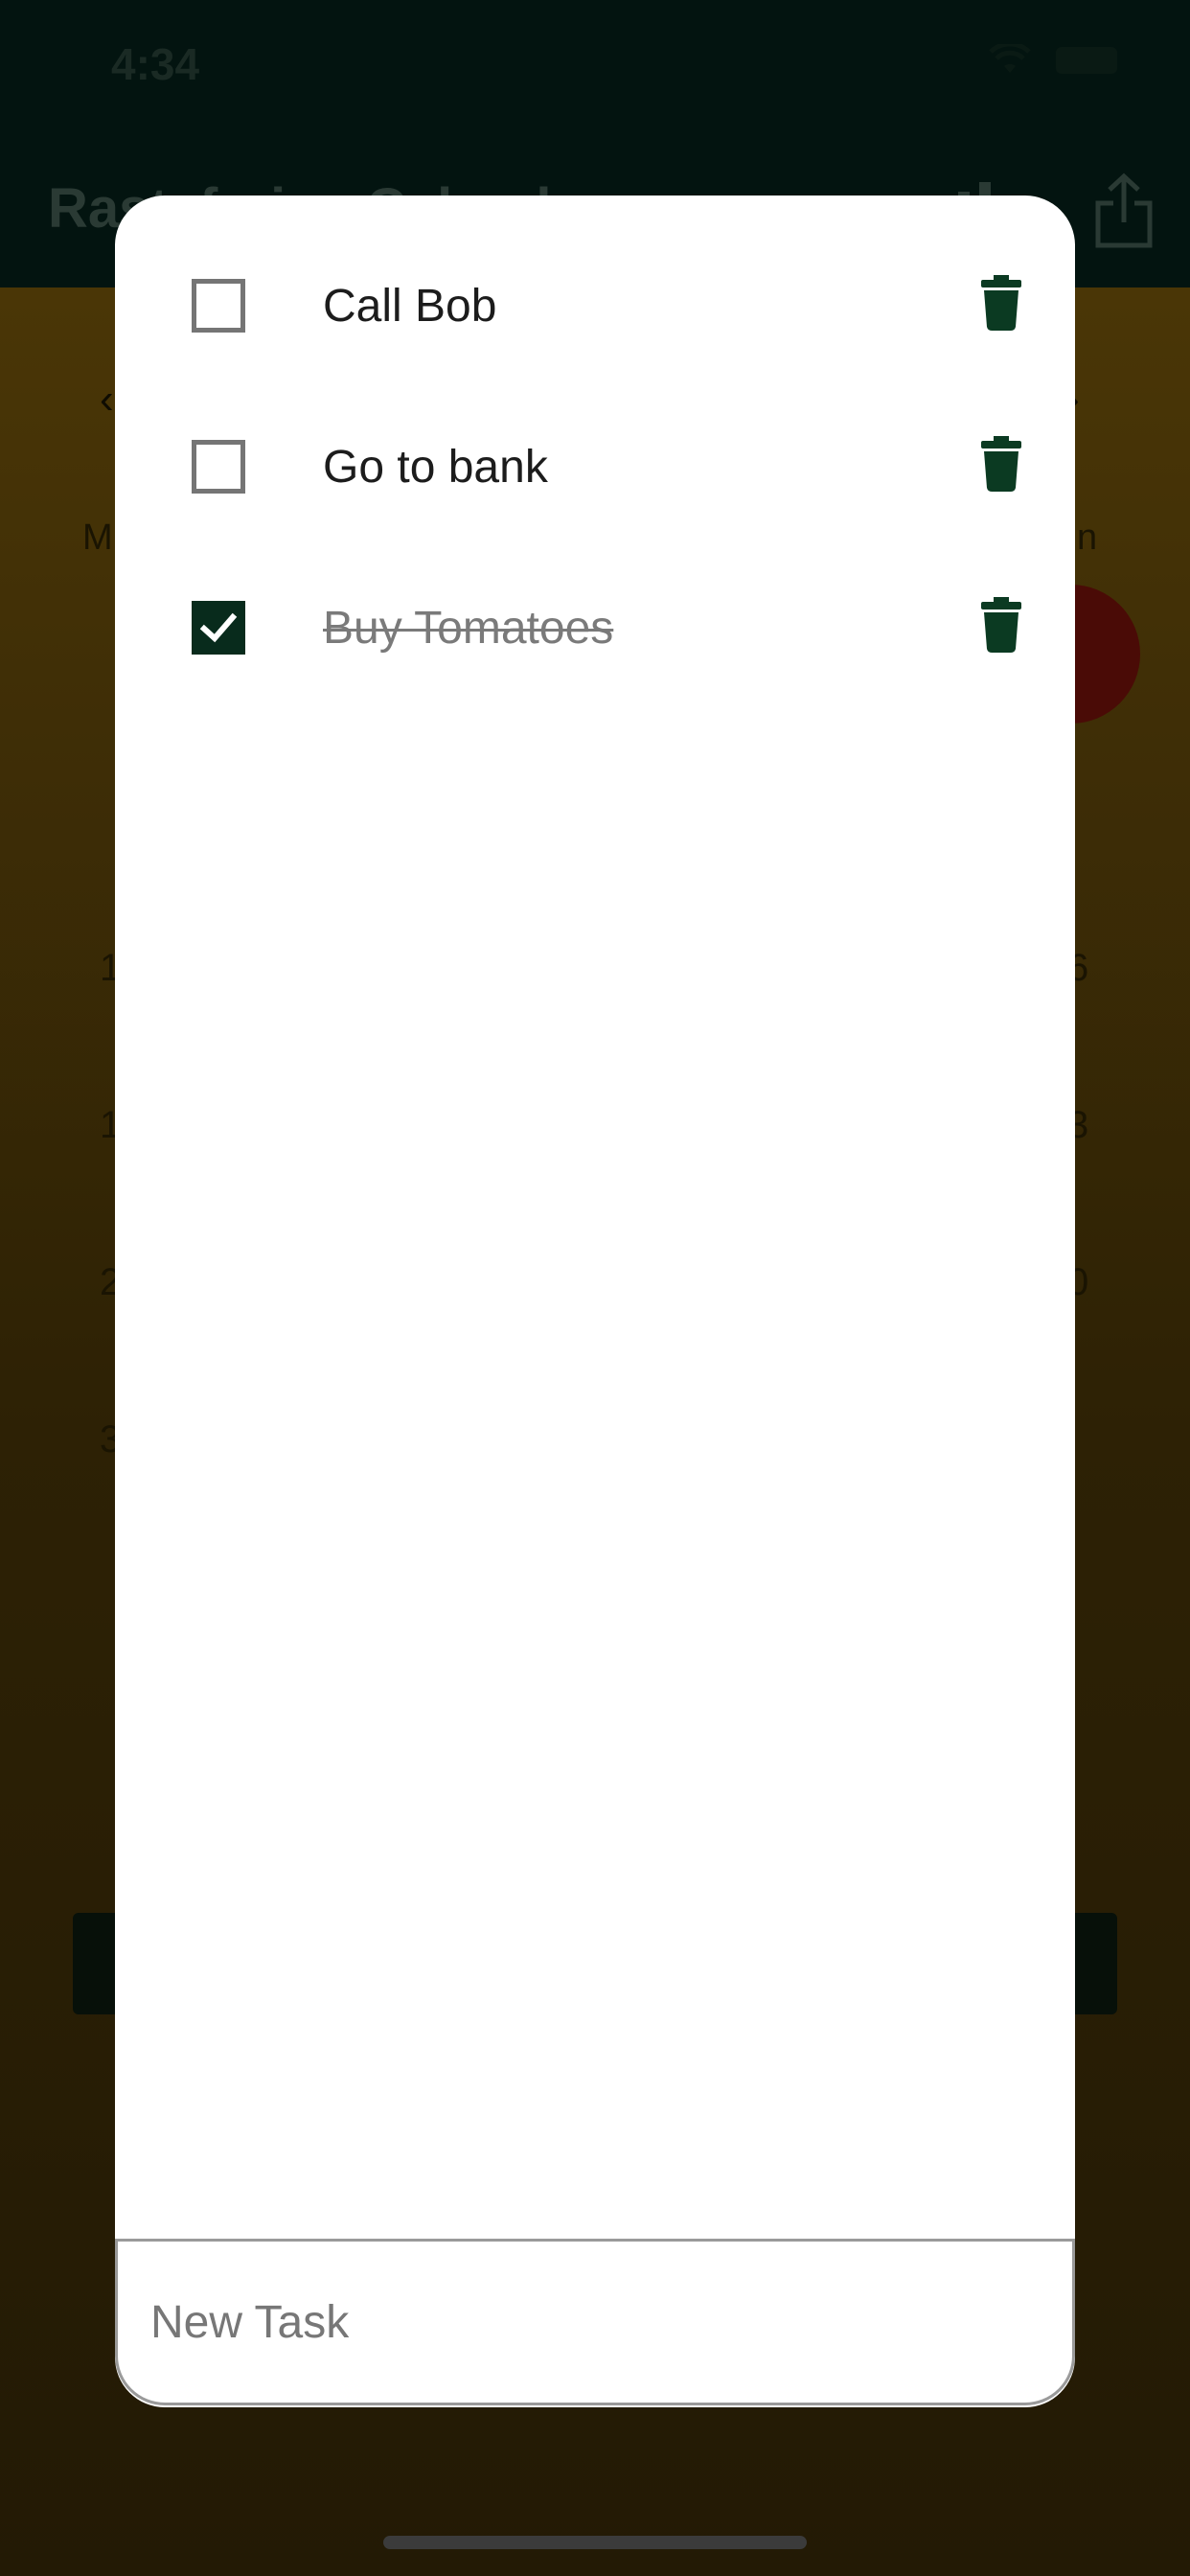  What do you see at coordinates (595, 2542) in the screenshot?
I see `home-indicator` at bounding box center [595, 2542].